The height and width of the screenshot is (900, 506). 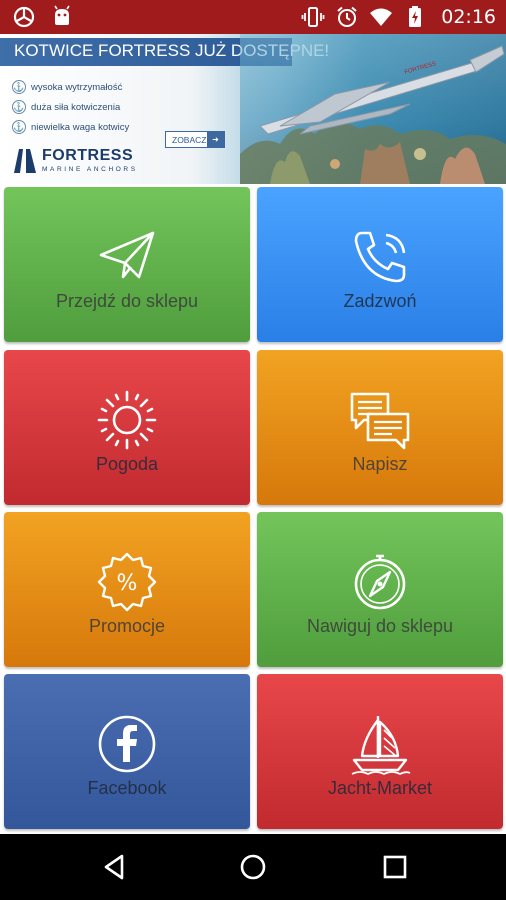 I want to click on tile-shop: Przejdź do sklepu, so click(x=127, y=264).